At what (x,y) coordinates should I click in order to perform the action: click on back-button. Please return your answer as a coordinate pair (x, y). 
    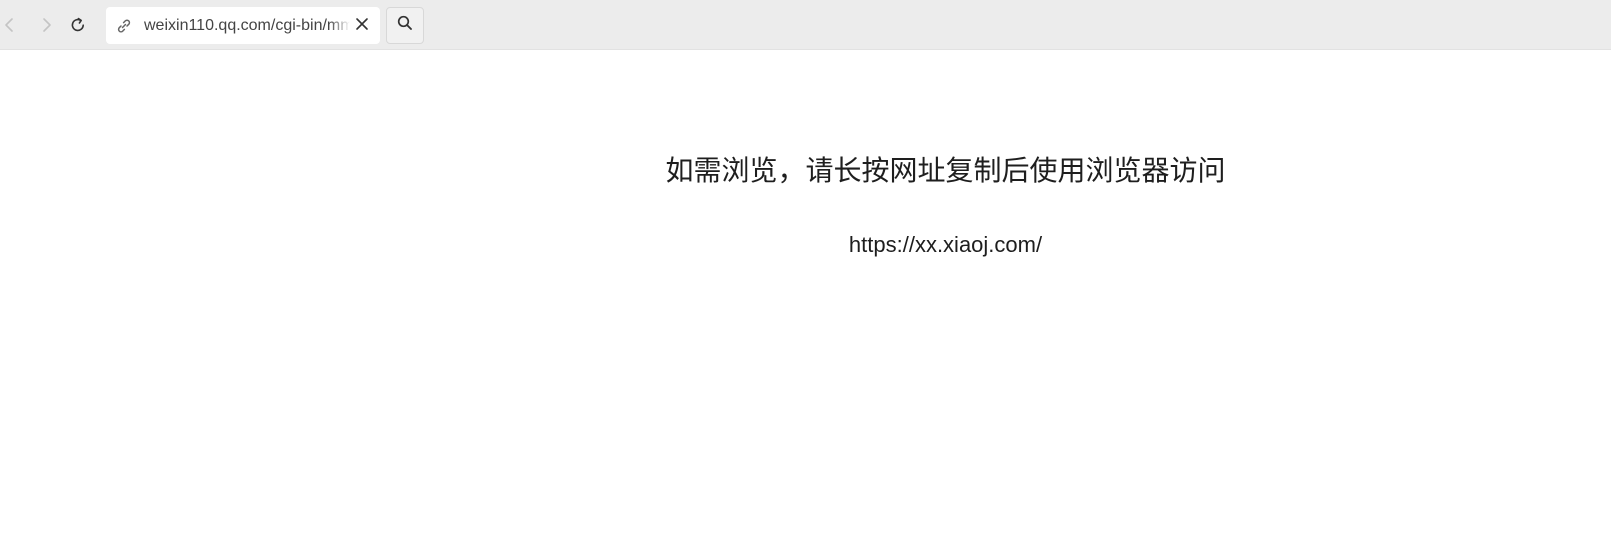
    Looking at the image, I should click on (12, 25).